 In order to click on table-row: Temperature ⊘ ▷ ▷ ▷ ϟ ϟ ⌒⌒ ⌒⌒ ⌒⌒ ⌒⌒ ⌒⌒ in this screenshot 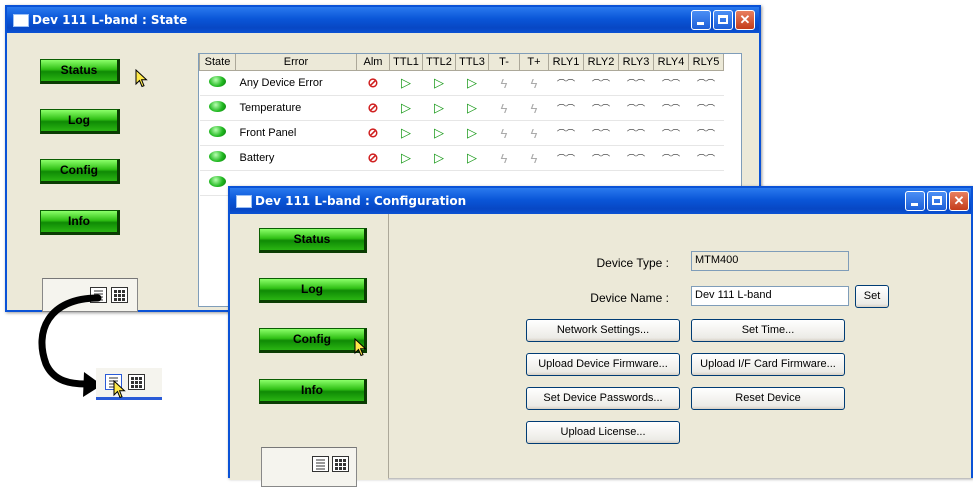, I will do `click(461, 108)`.